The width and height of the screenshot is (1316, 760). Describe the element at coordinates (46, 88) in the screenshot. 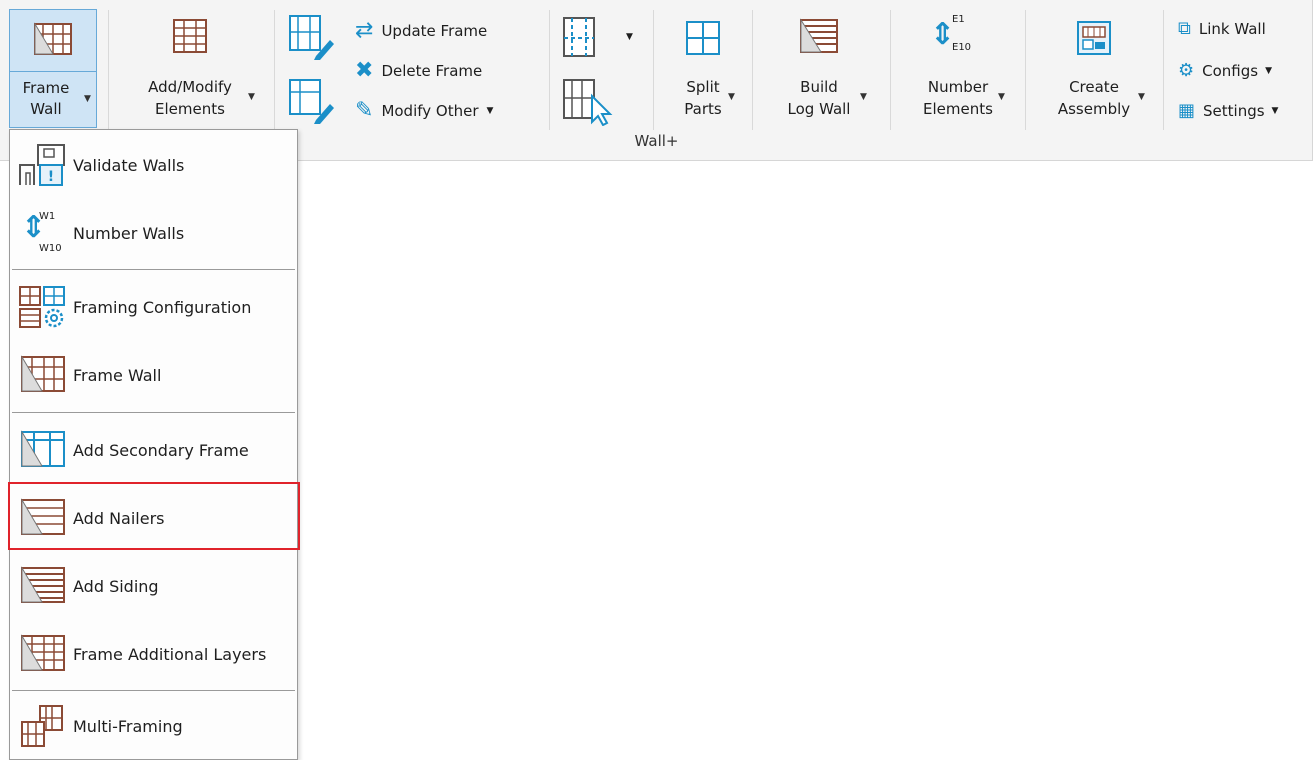

I see `frame-wall-label-1: Frame` at that location.